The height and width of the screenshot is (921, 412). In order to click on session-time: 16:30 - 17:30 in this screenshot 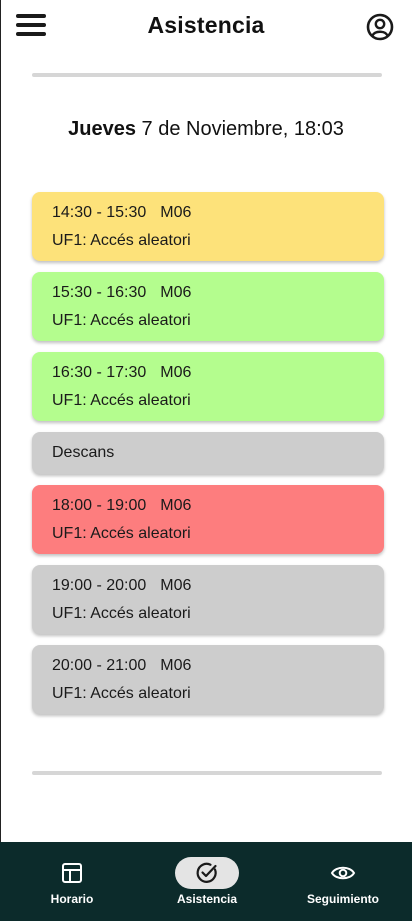, I will do `click(99, 372)`.